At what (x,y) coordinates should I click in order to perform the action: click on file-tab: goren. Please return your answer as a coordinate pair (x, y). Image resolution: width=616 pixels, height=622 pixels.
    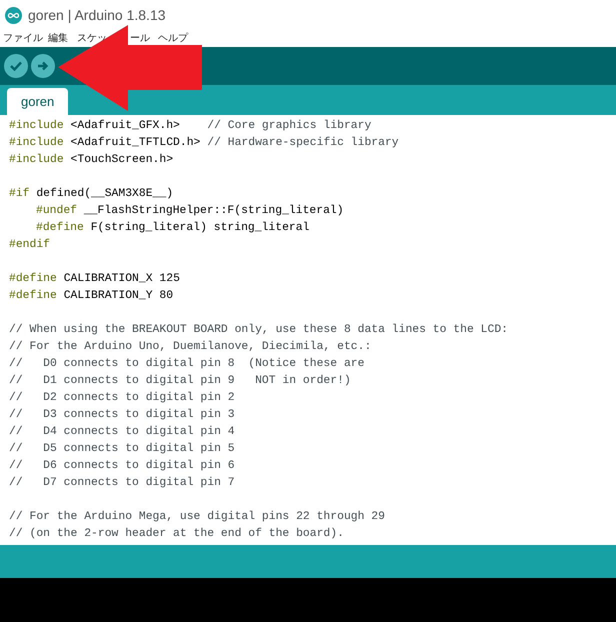
    Looking at the image, I should click on (37, 101).